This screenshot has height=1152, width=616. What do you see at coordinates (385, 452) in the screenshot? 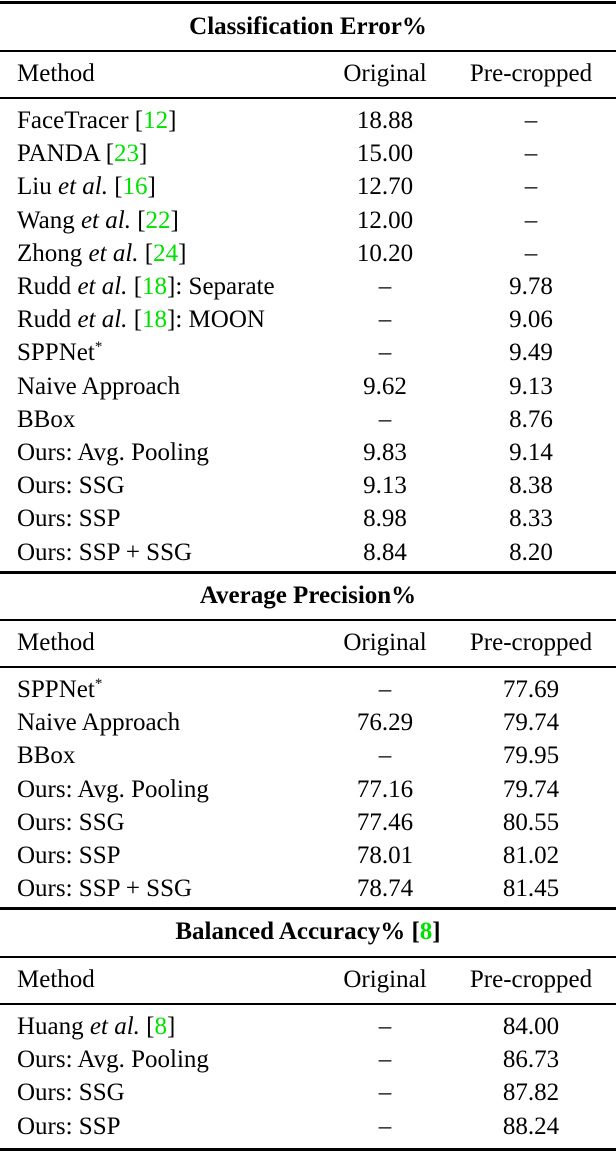
I see `original-value: 9.83` at bounding box center [385, 452].